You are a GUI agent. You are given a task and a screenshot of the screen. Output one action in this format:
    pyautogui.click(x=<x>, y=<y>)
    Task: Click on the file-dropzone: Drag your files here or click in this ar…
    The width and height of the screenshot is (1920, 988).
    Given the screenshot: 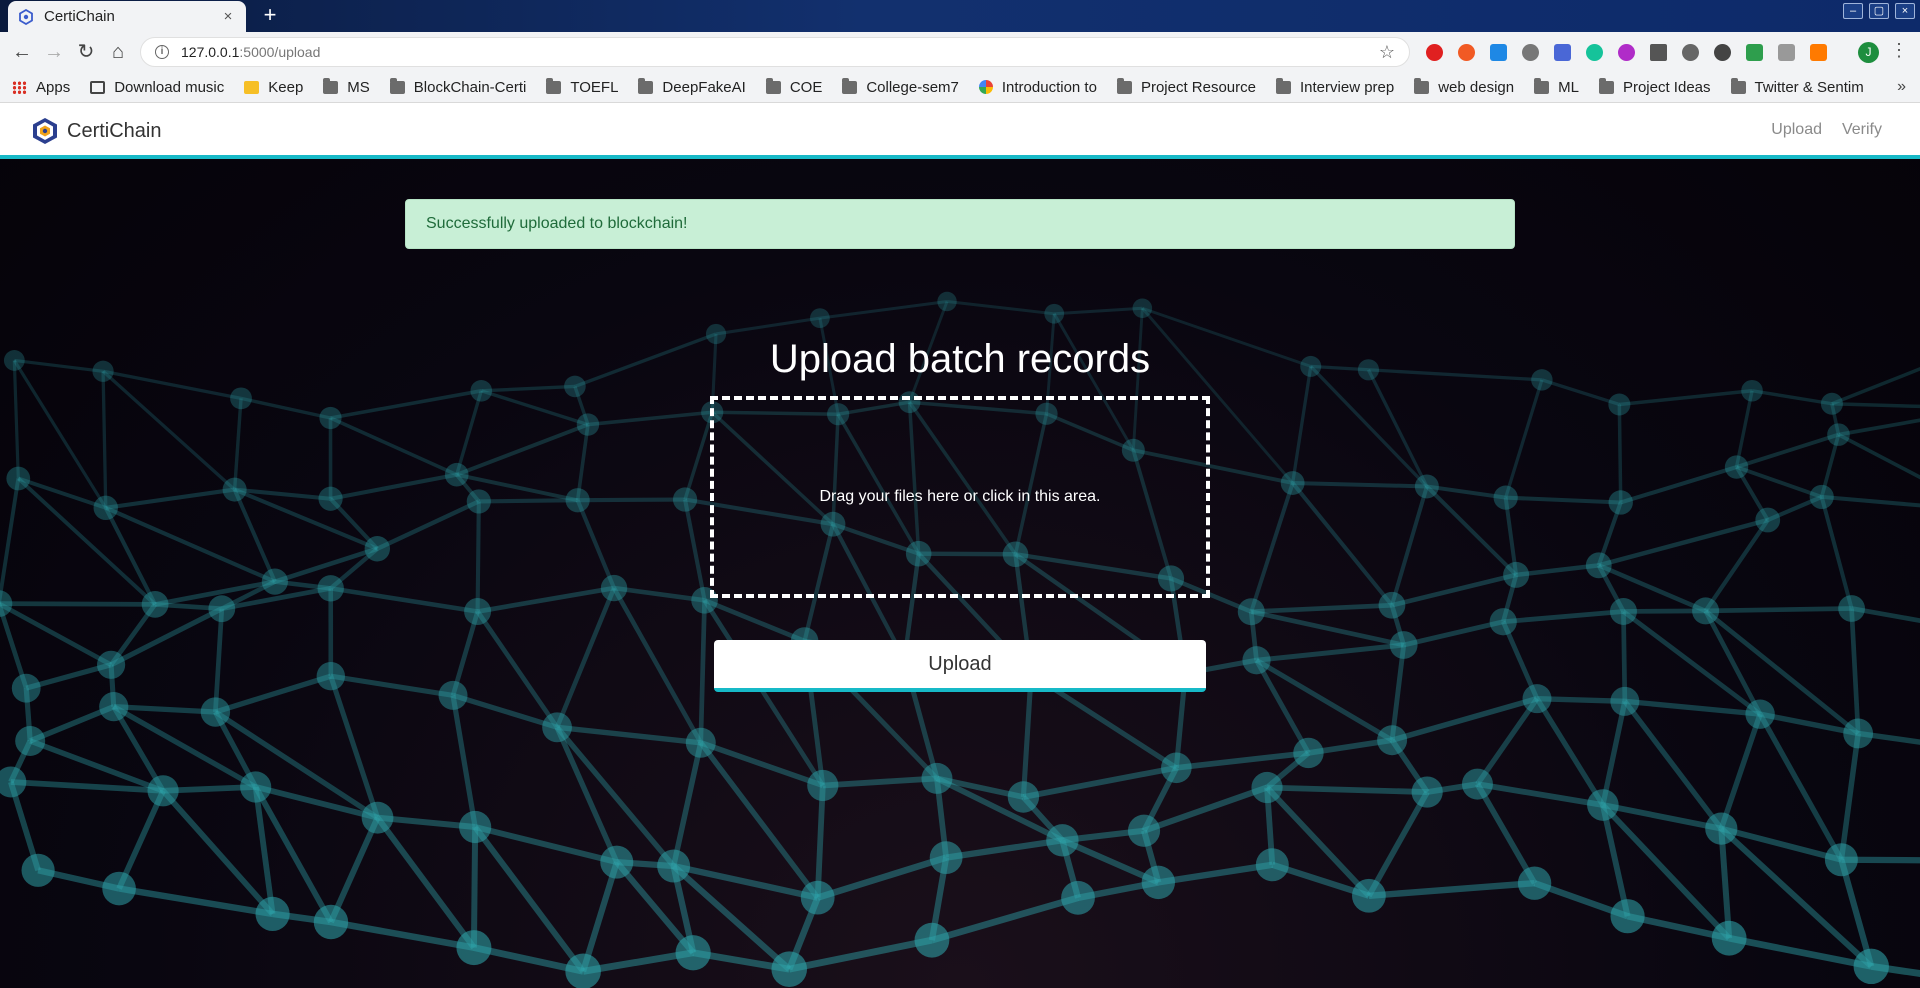 What is the action you would take?
    pyautogui.click(x=960, y=497)
    